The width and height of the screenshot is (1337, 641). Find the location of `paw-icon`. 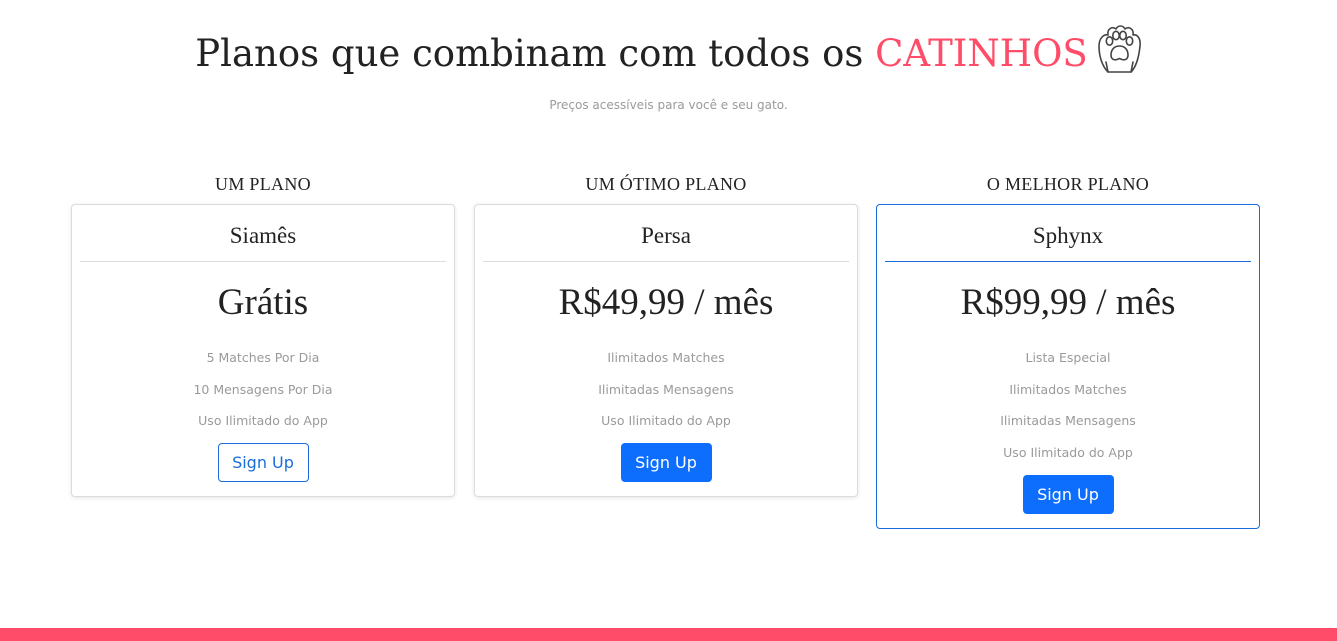

paw-icon is located at coordinates (1119, 54).